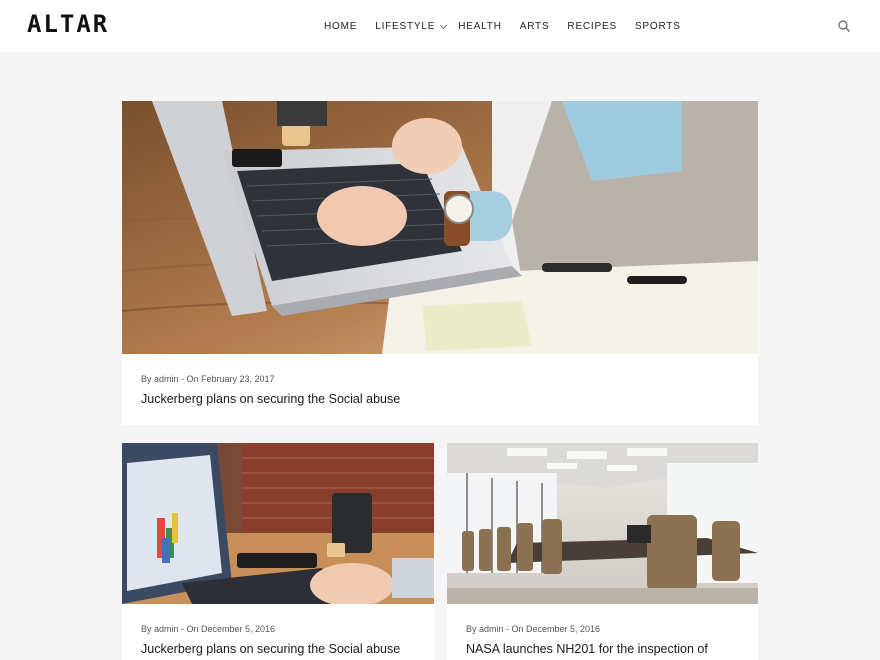  Describe the element at coordinates (405, 26) in the screenshot. I see `nav-item-label: LIFESTYLE` at that location.